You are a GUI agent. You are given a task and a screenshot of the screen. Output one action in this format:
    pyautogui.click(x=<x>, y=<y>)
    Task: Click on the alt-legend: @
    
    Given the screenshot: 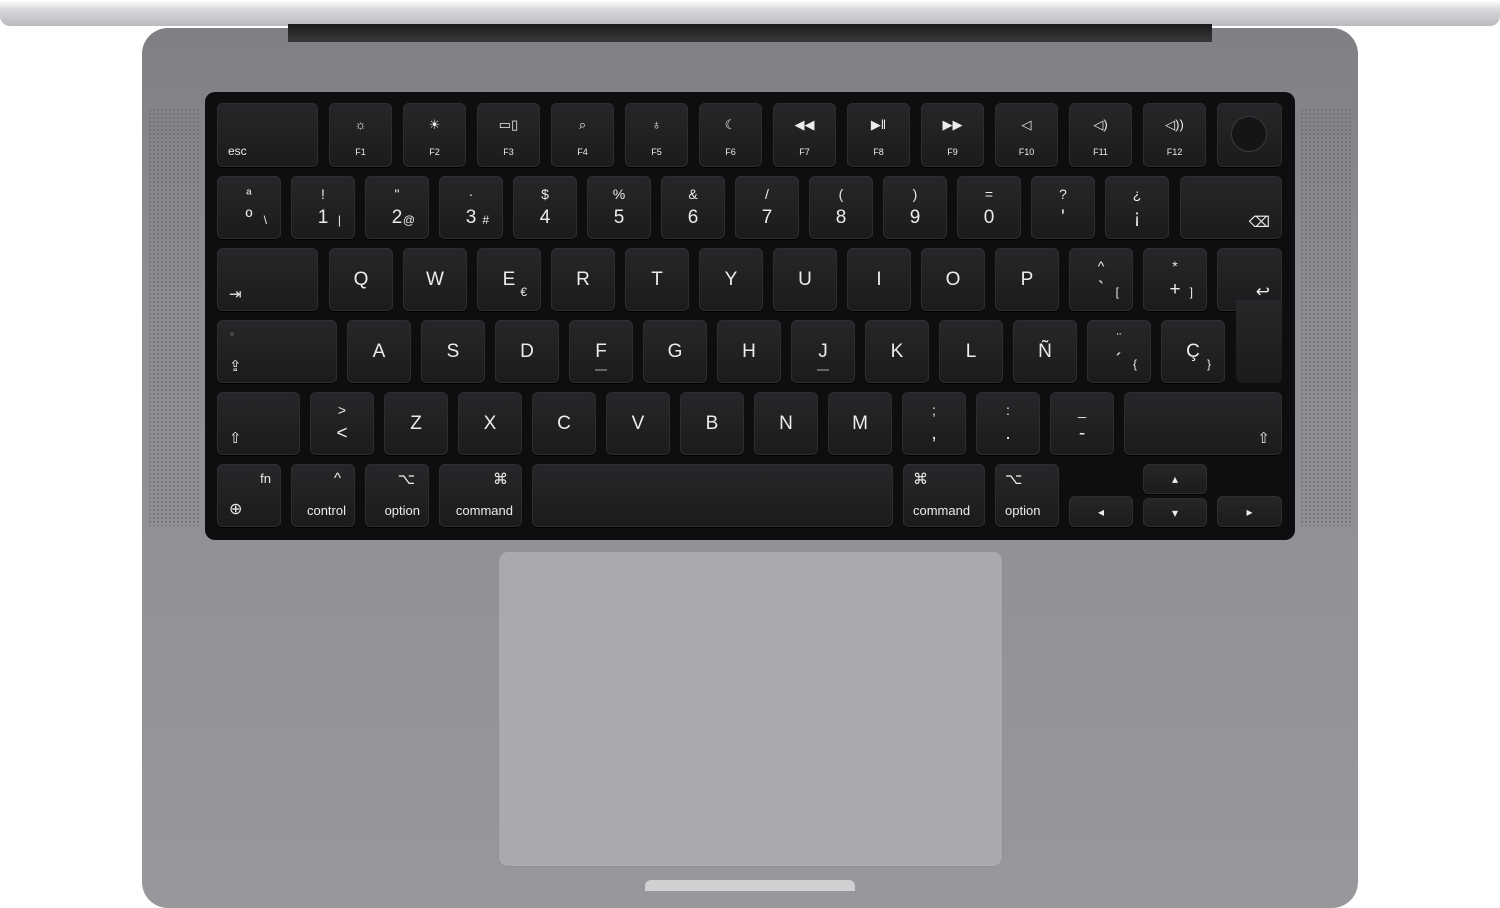 What is the action you would take?
    pyautogui.click(x=408, y=220)
    